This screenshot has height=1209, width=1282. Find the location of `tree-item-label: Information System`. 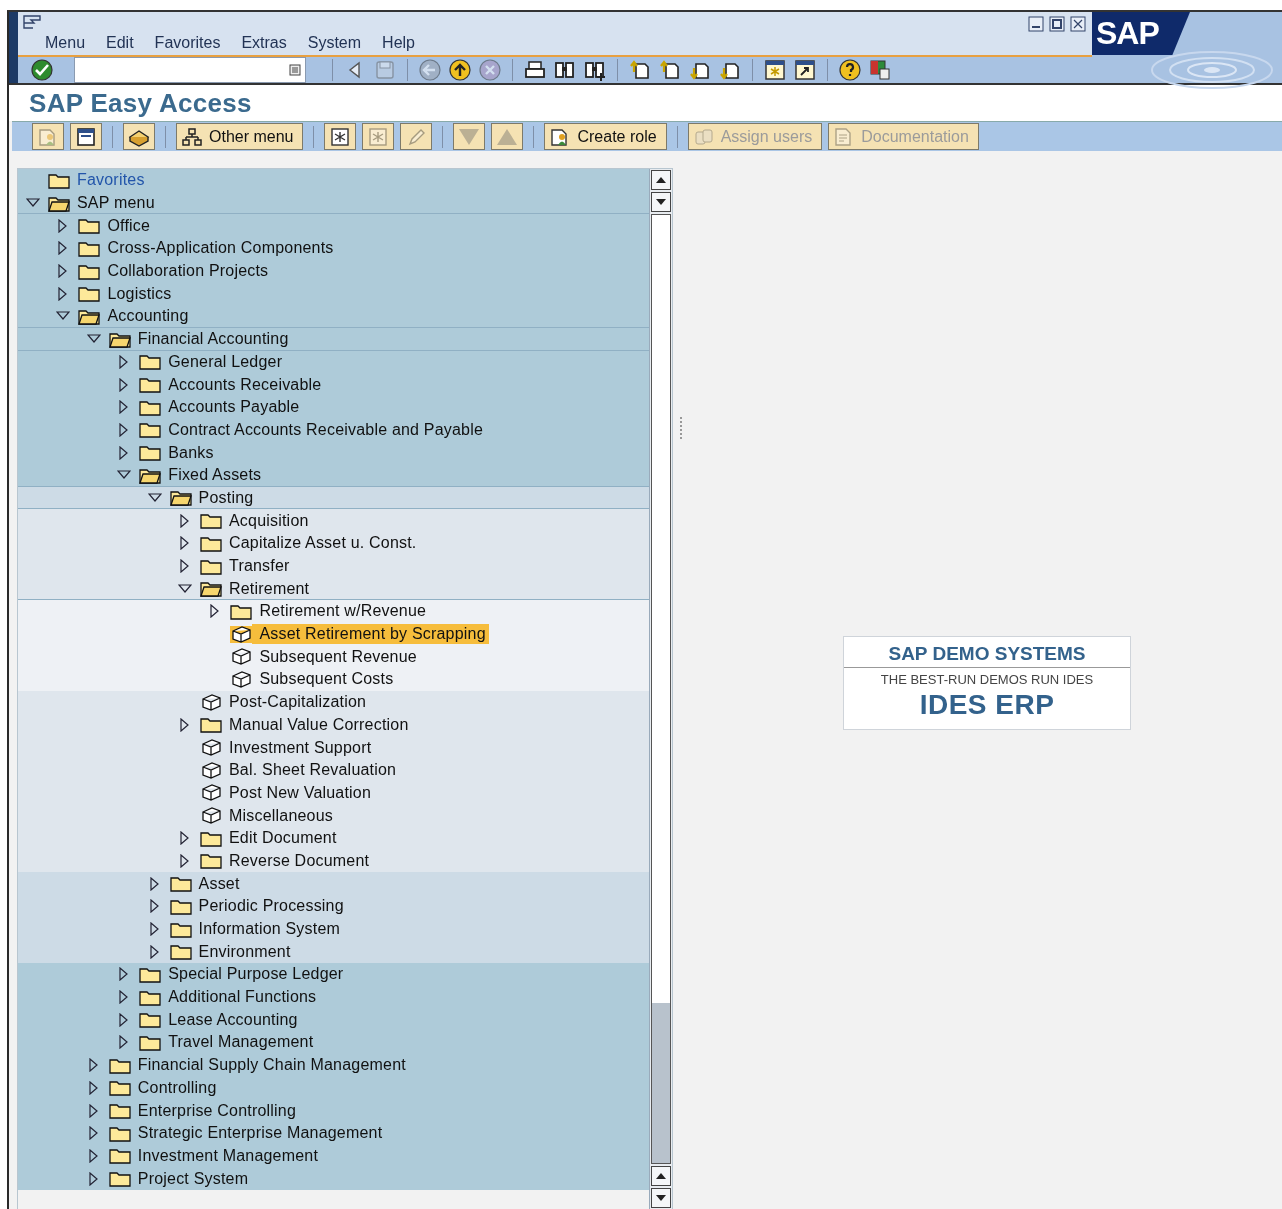

tree-item-label: Information System is located at coordinates (271, 929).